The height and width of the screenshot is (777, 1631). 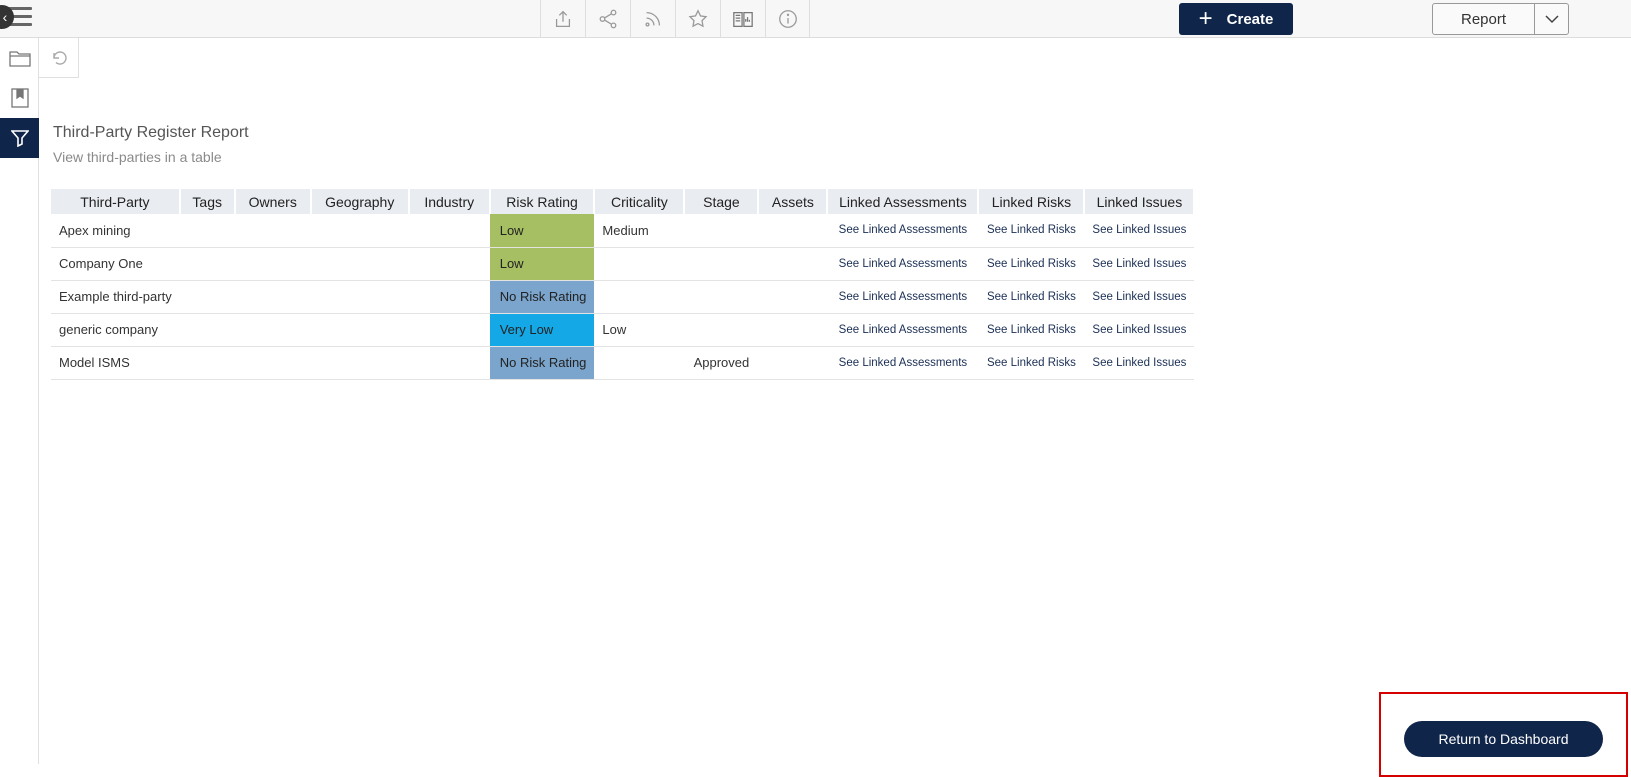 What do you see at coordinates (1250, 19) in the screenshot?
I see `create-button-label: Create` at bounding box center [1250, 19].